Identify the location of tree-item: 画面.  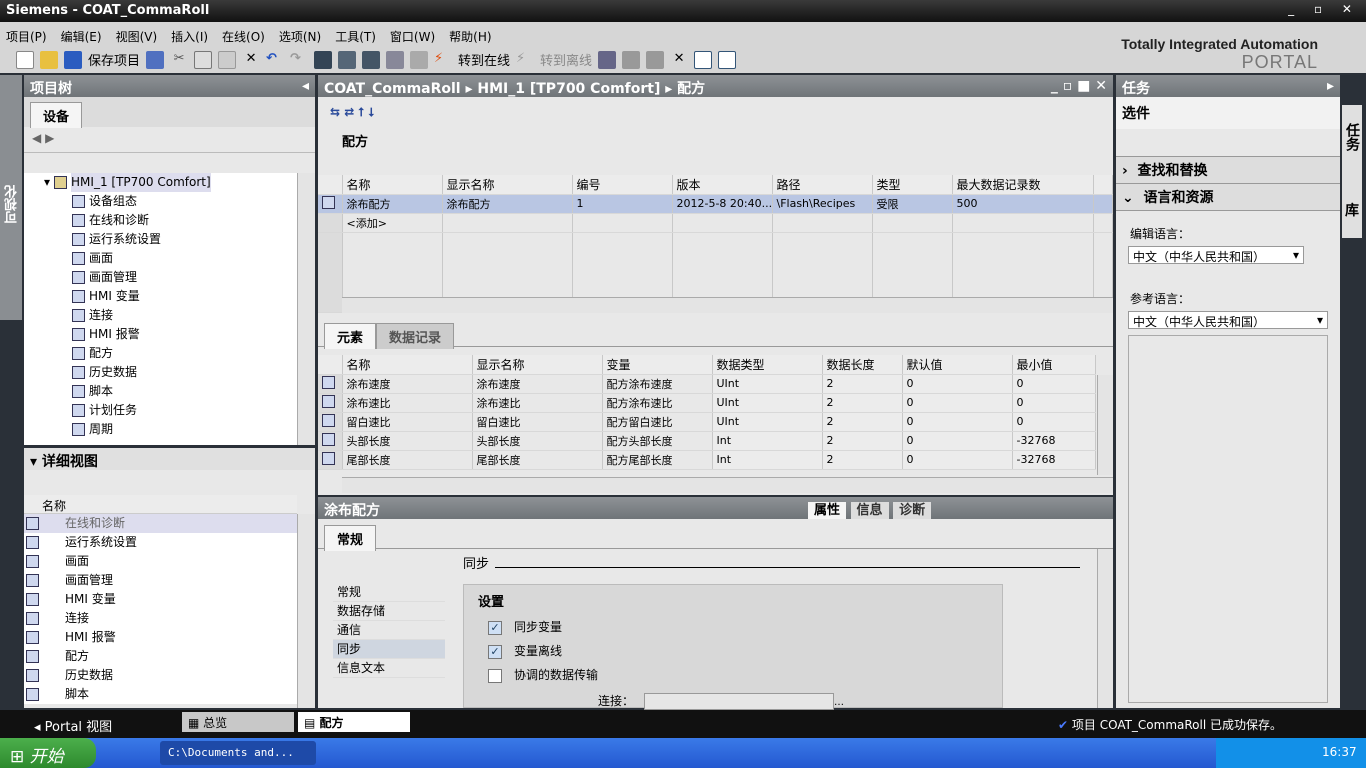
(184, 258).